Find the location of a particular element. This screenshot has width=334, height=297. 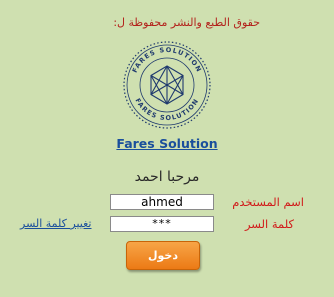

company-logo-icon: FARES SOLUTION FARES SOLUTION is located at coordinates (167, 85).